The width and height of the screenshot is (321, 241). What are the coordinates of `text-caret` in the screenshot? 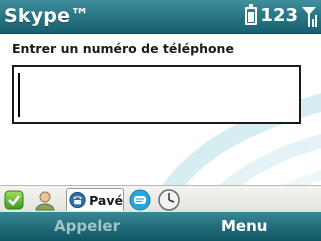 It's located at (19, 95).